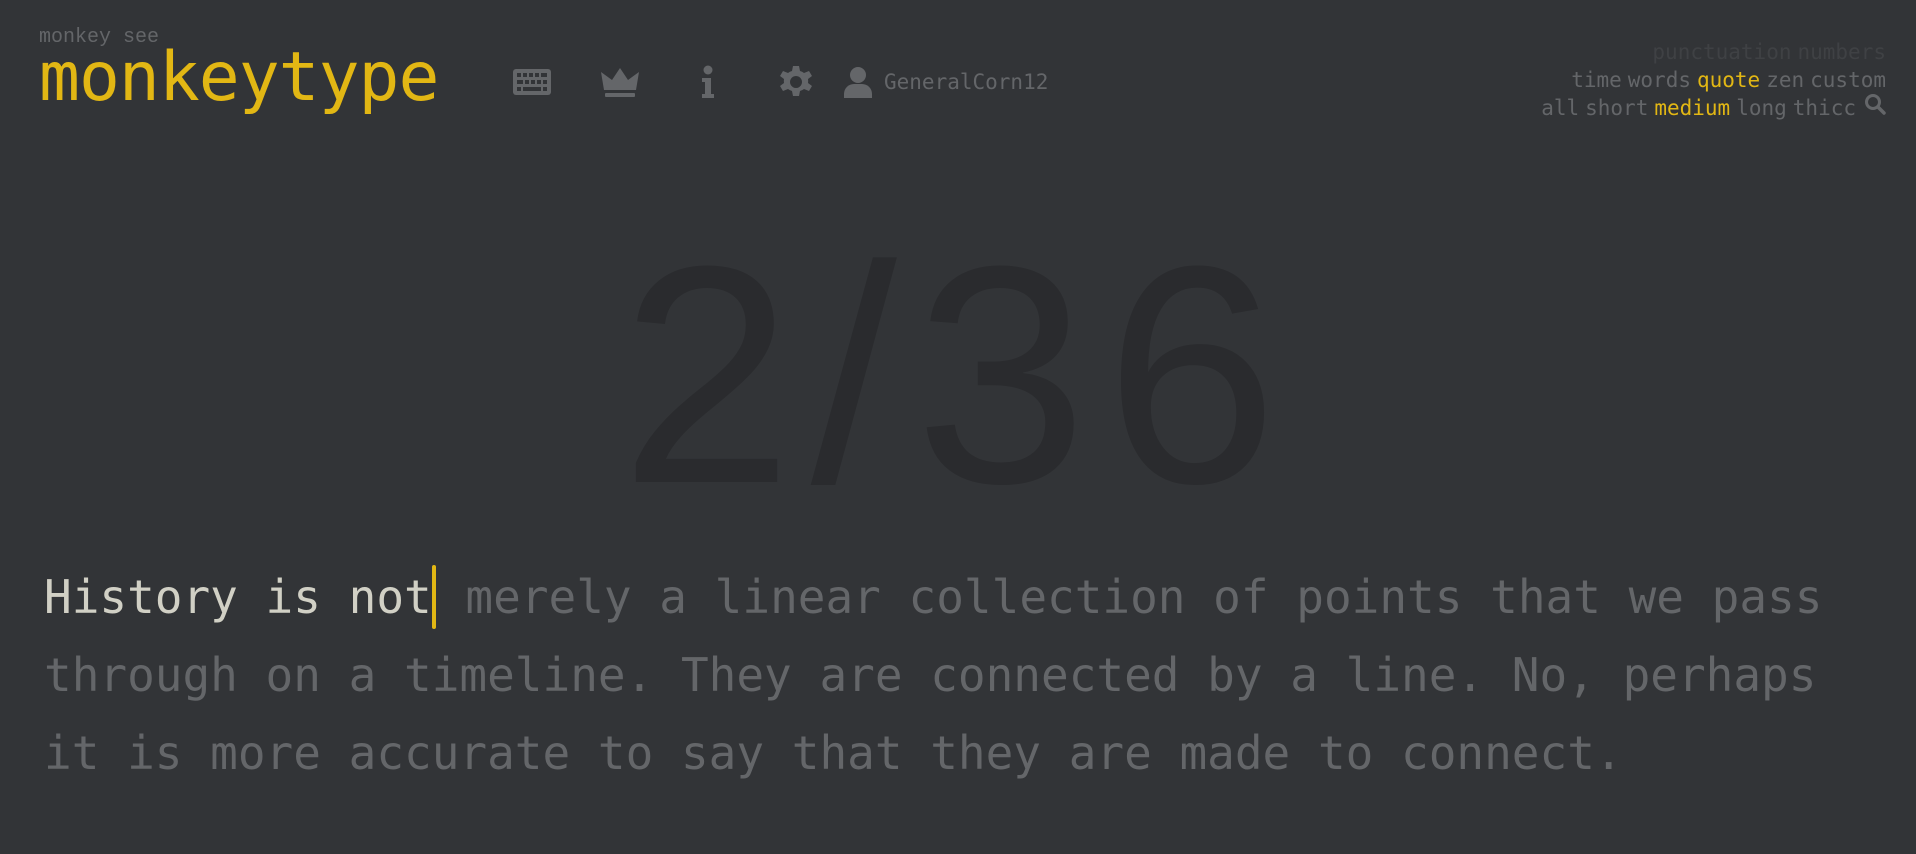 This screenshot has height=854, width=1916. What do you see at coordinates (1596, 80) in the screenshot?
I see `mode-time: time` at bounding box center [1596, 80].